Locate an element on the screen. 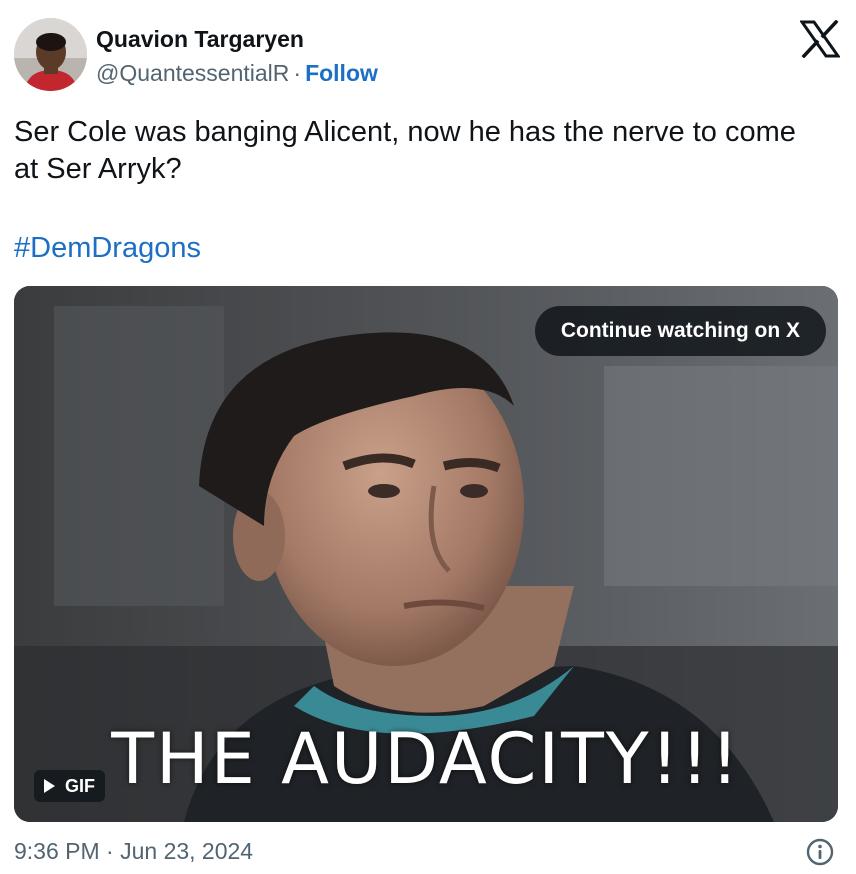 This screenshot has height=874, width=856. author-meta: @QuantessentialR · Follow is located at coordinates (237, 73).